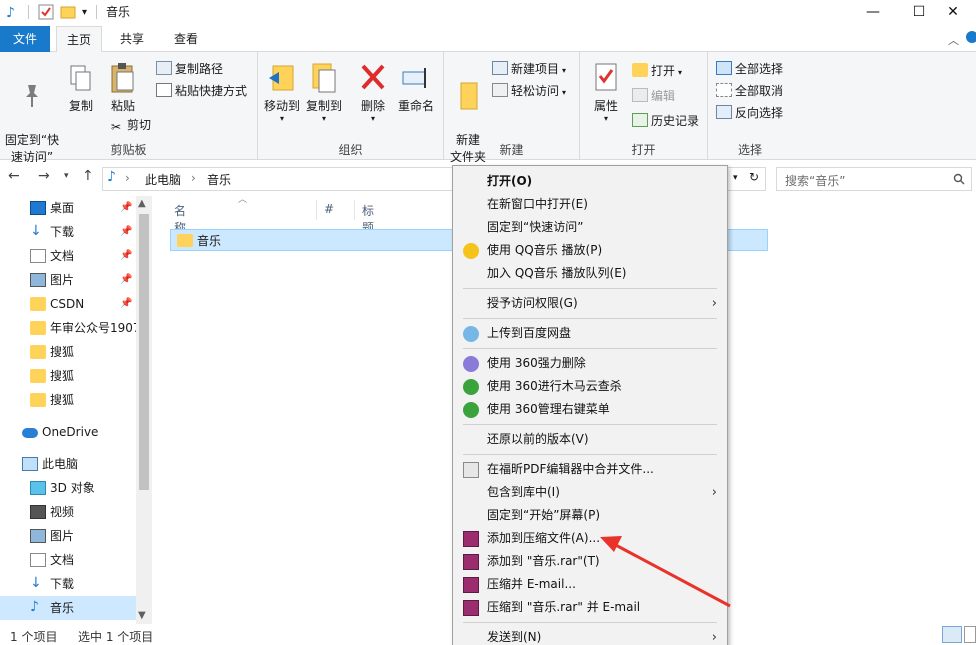 The image size is (976, 645). I want to click on collapse-ribbon-icon: ︿, so click(953, 40).